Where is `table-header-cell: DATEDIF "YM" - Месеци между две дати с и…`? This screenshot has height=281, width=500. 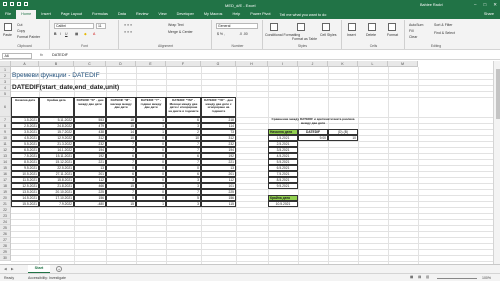 table-header-cell: DATEDIF "YM" - Месеци между две дати с и… is located at coordinates (183, 107).